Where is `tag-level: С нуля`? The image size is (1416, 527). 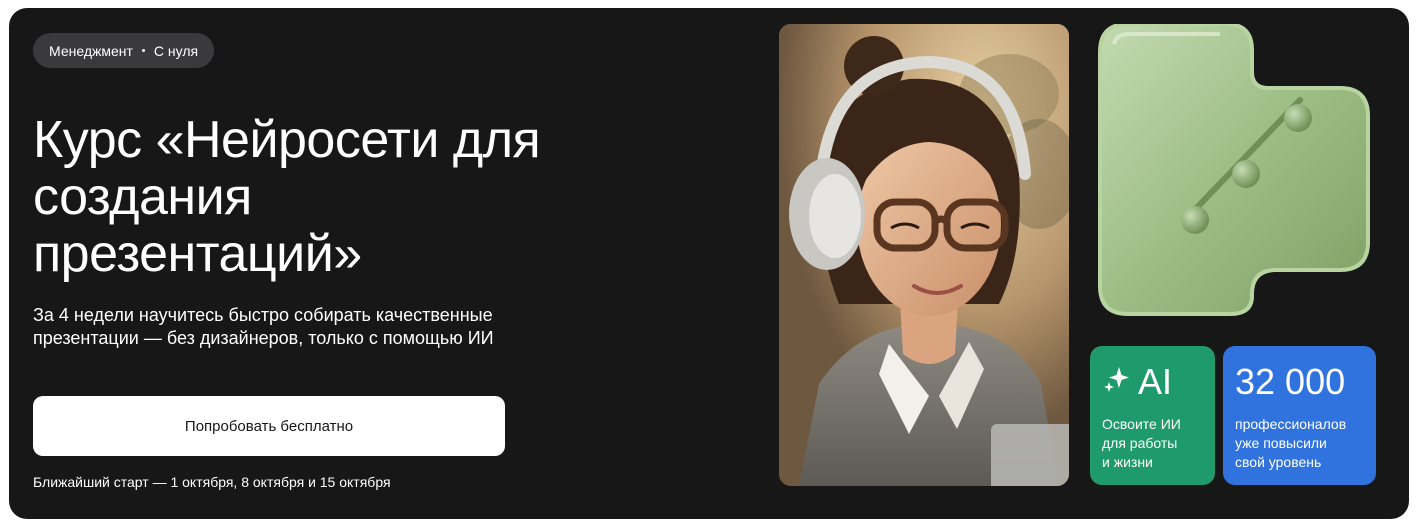
tag-level: С нуля is located at coordinates (176, 50).